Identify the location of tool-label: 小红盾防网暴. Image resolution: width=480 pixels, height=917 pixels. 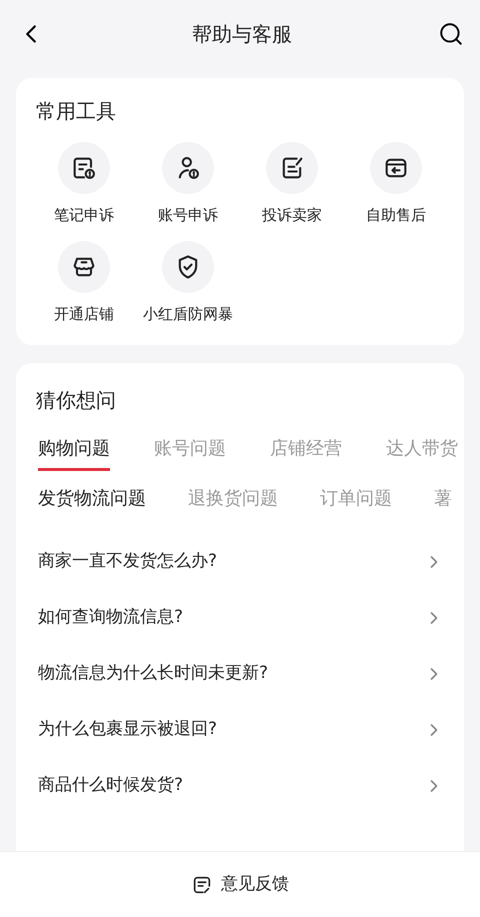
(188, 314).